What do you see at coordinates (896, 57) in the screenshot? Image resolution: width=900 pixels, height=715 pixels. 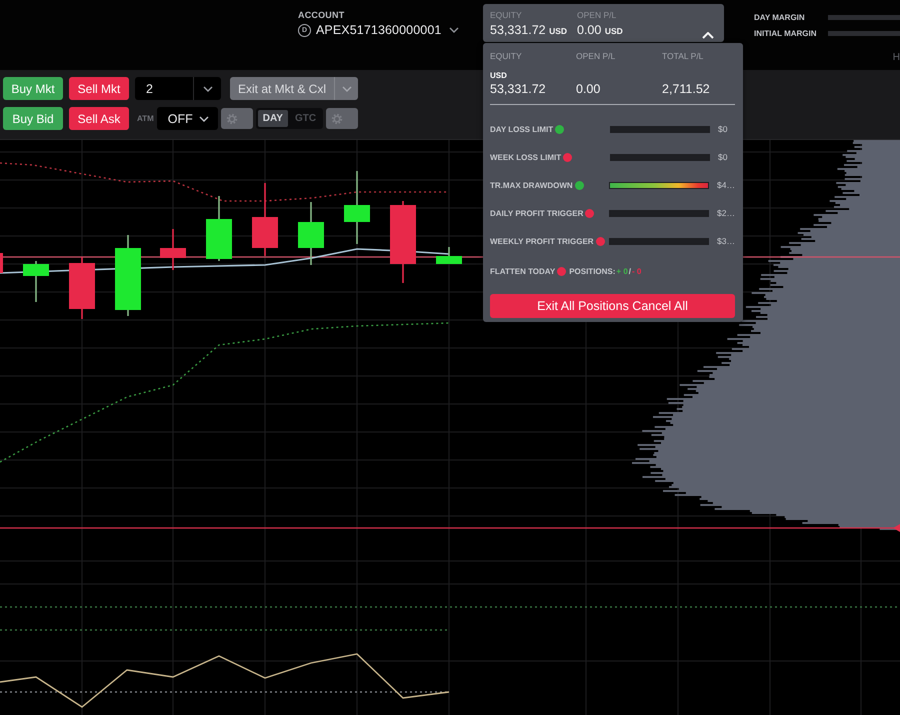 I see `column-heading: H` at bounding box center [896, 57].